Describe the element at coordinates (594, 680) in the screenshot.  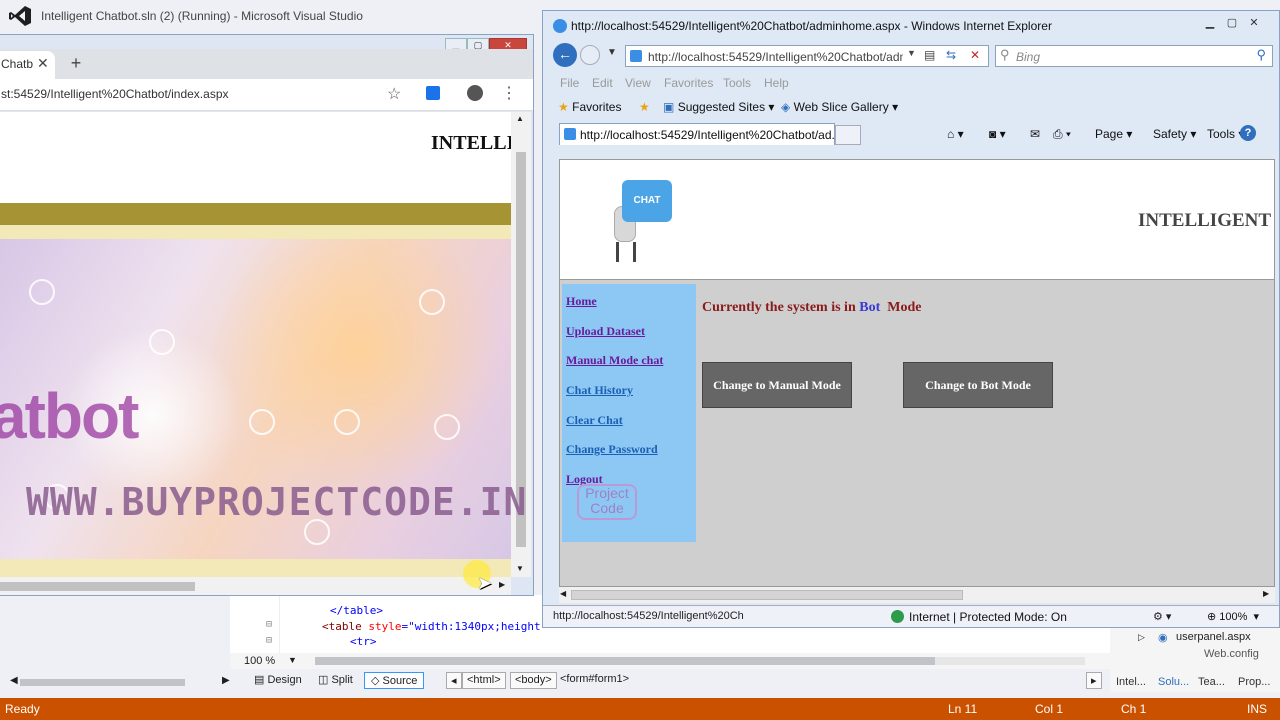
I see `breadcrumb-form: <form#form1>` at that location.